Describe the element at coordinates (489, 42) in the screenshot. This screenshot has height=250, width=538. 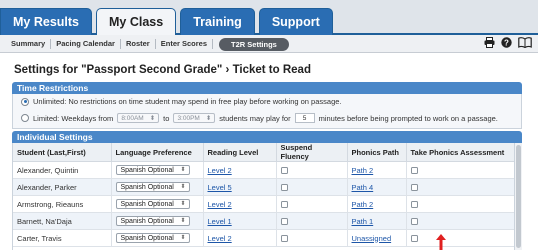
I see `print-icon` at that location.